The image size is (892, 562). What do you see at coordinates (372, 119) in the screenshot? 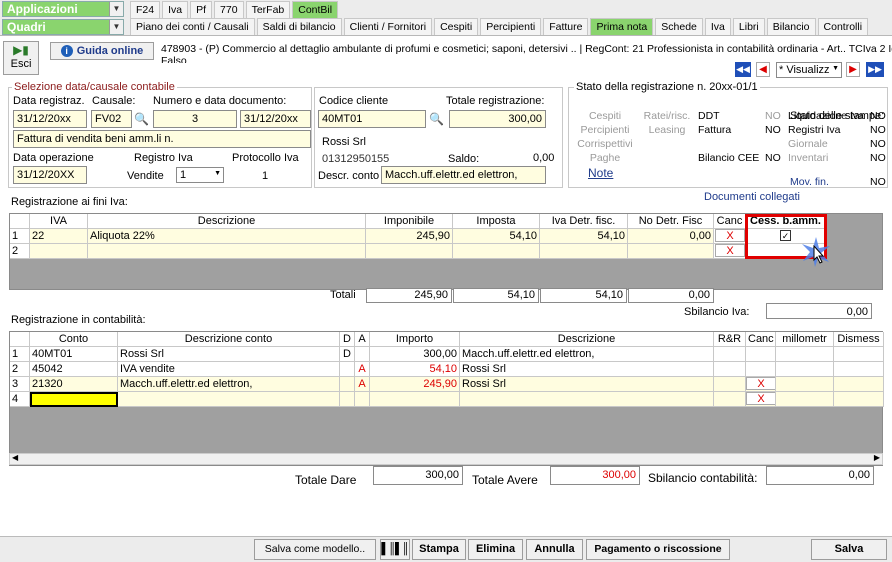
I see `codice-cliente-field: 40MT01` at bounding box center [372, 119].